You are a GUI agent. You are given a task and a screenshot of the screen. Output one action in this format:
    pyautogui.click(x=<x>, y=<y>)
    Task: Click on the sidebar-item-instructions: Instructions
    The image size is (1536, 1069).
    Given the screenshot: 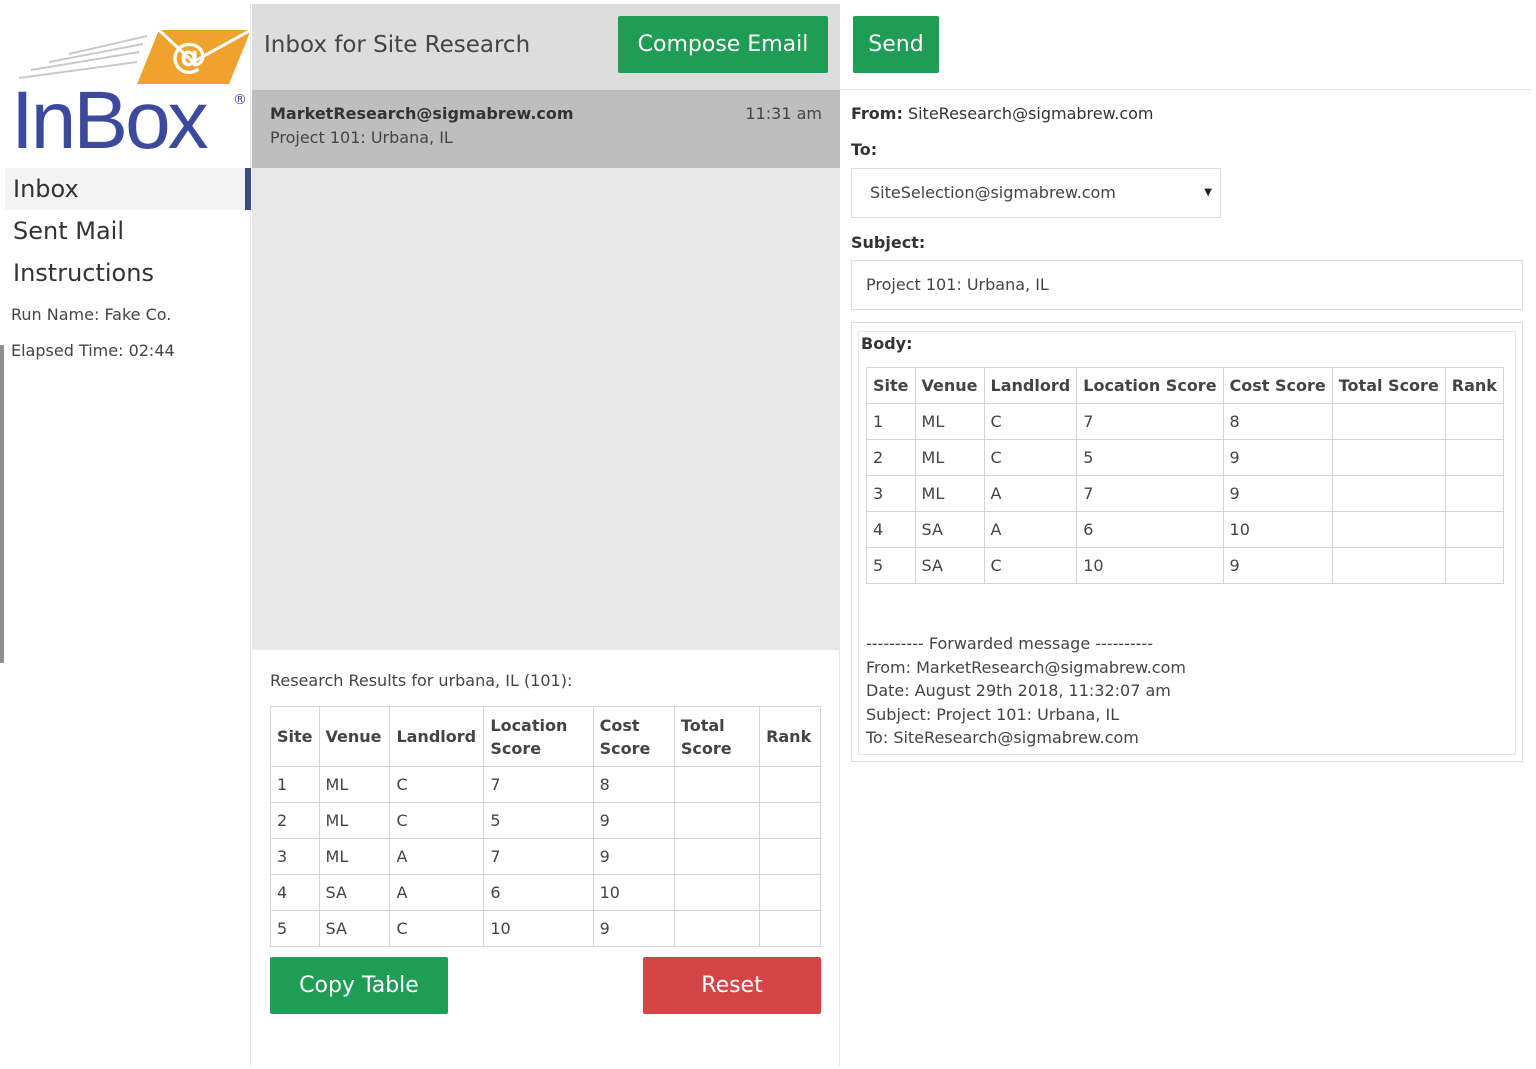 What is the action you would take?
    pyautogui.click(x=128, y=273)
    